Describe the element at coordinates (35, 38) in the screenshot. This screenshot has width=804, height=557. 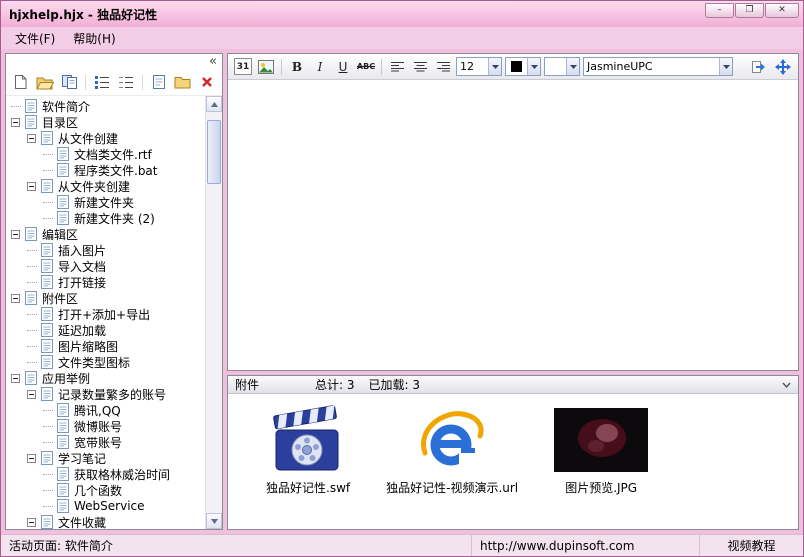
I see `menu-file: 文件(F)` at that location.